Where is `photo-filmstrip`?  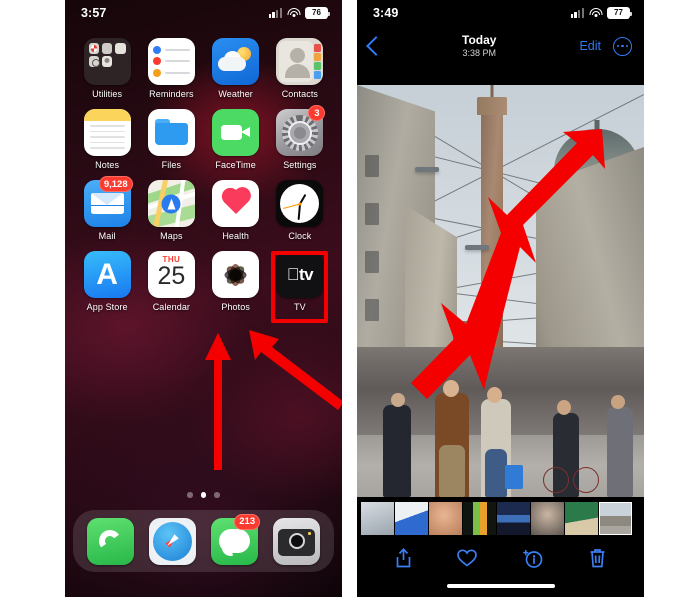 photo-filmstrip is located at coordinates (500, 518).